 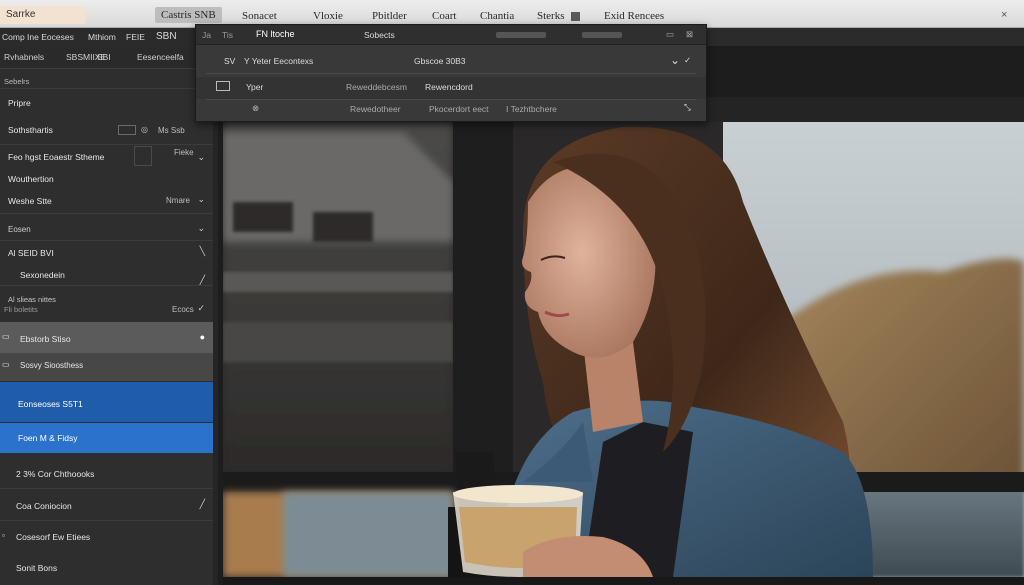 I want to click on list-item-coa-coniocion: Coa Coniocion ╱, so click(x=106, y=507).